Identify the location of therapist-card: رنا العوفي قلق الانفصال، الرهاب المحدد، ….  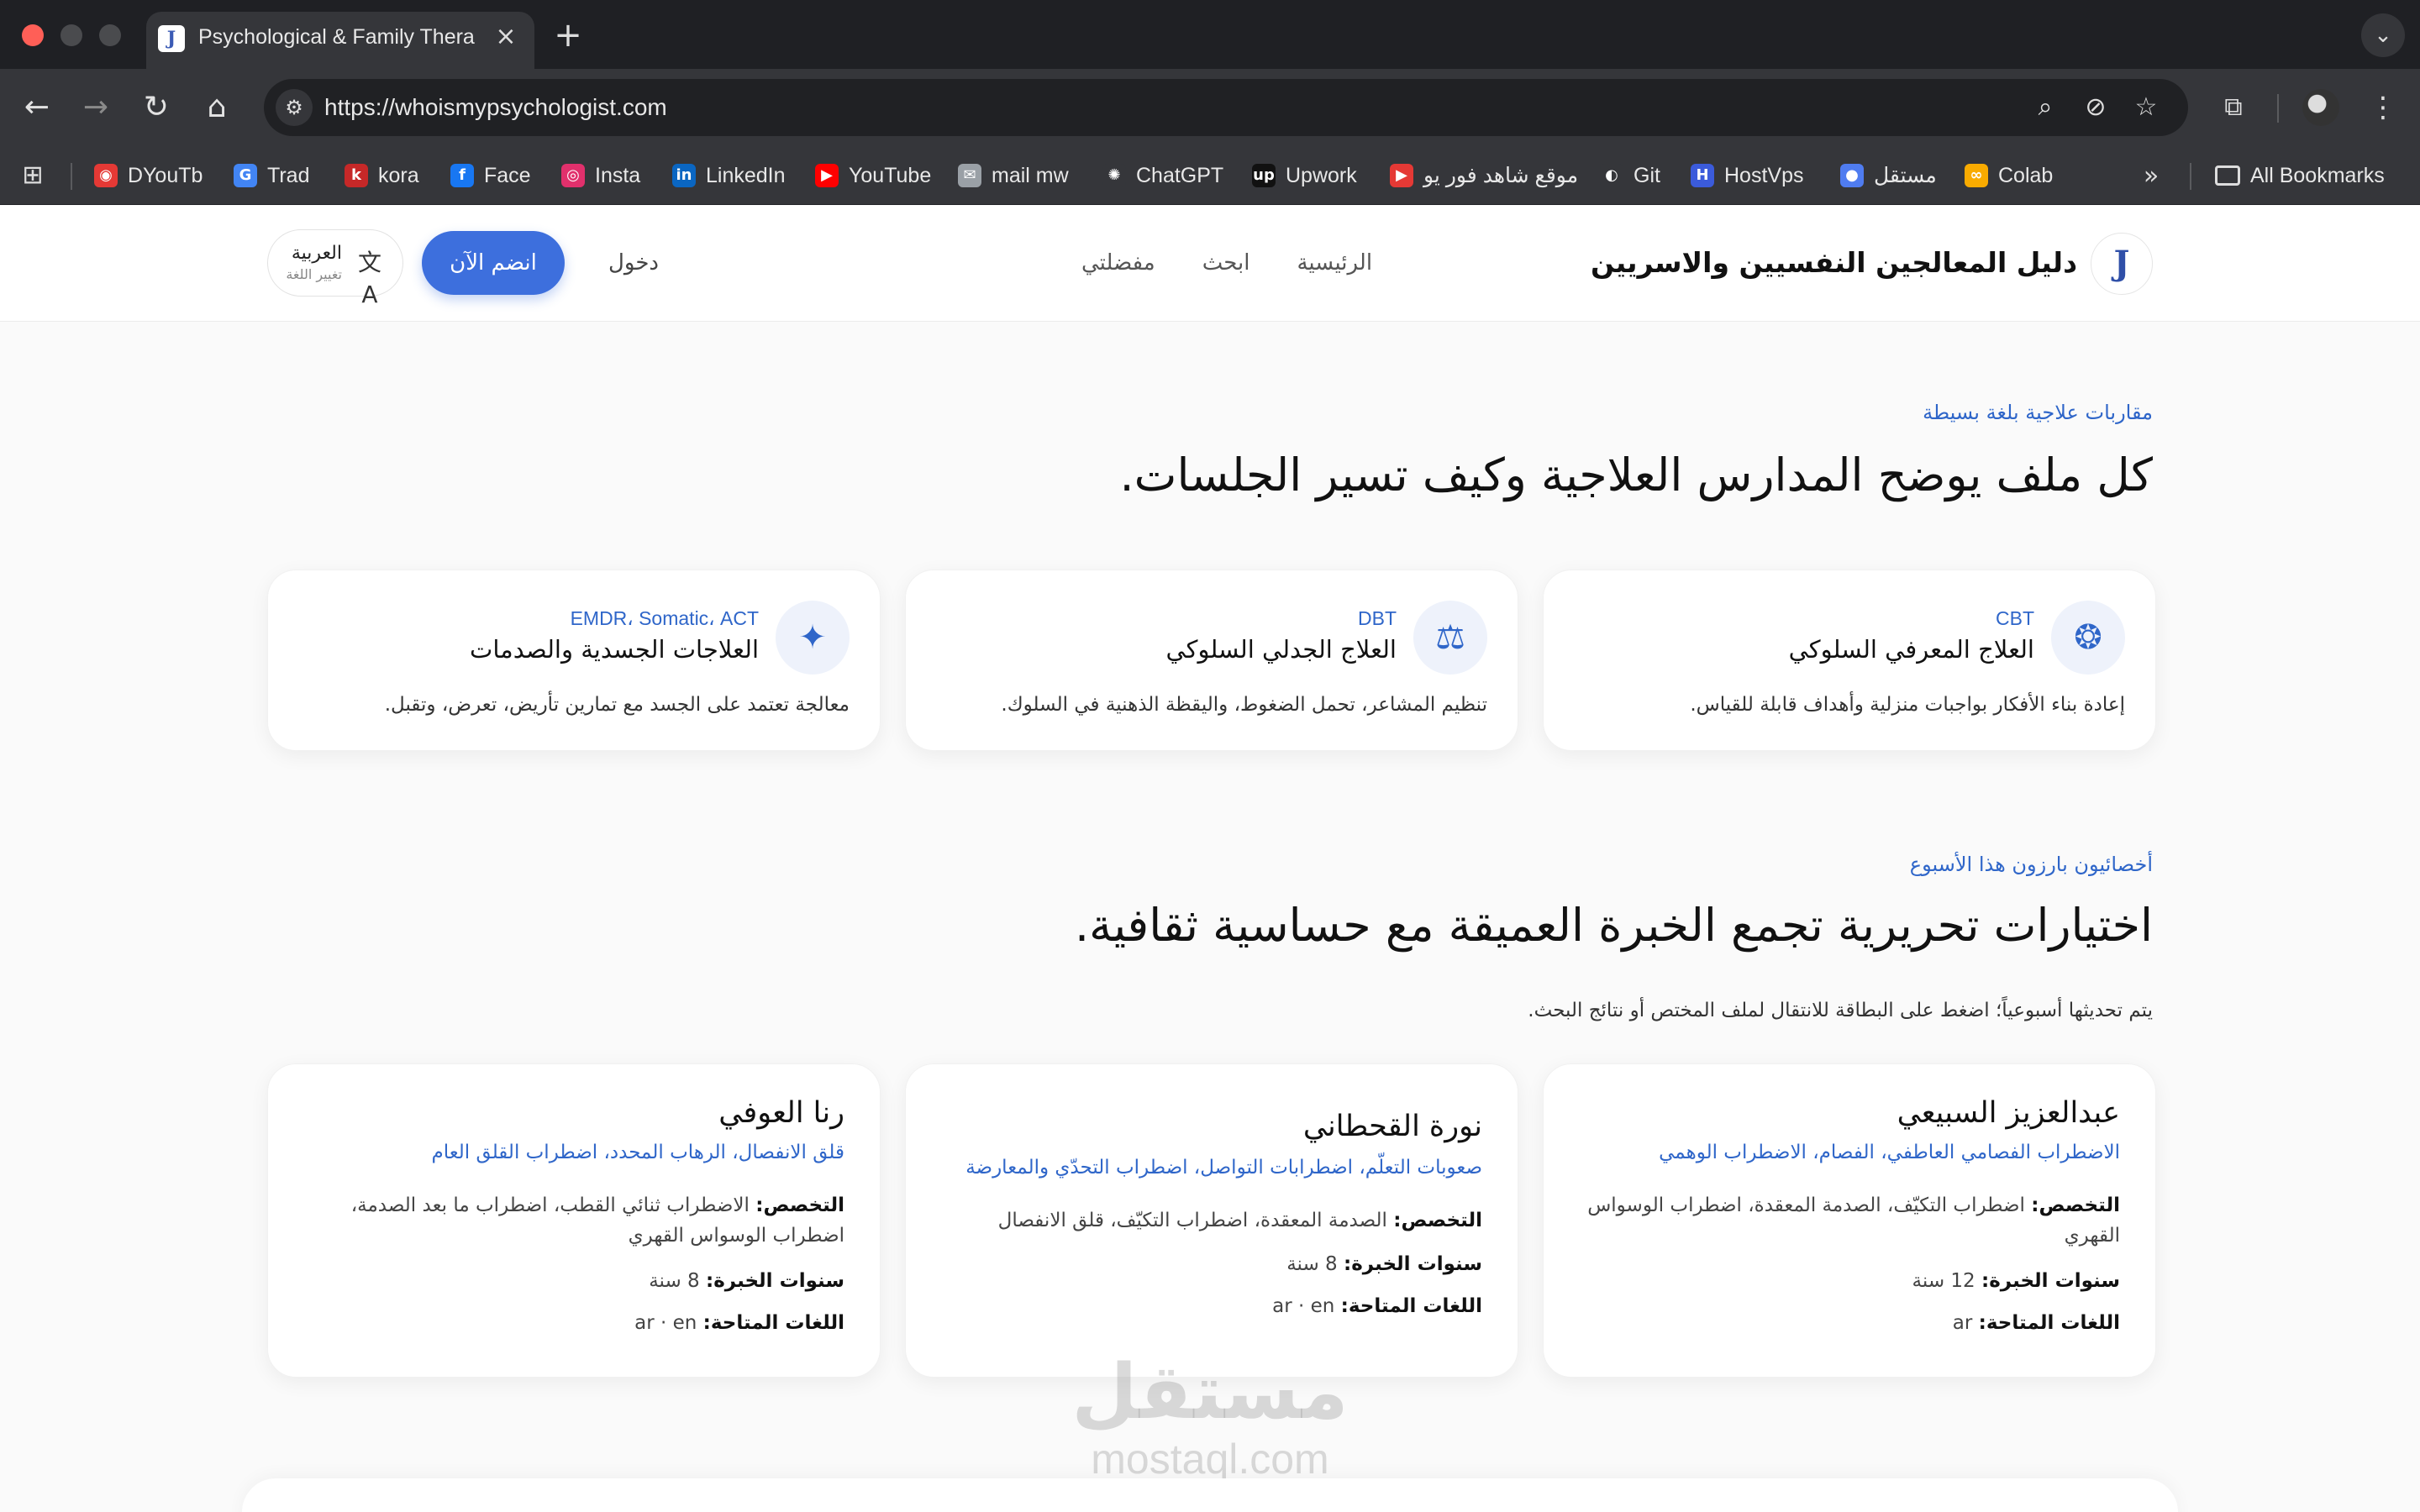
(574, 1220).